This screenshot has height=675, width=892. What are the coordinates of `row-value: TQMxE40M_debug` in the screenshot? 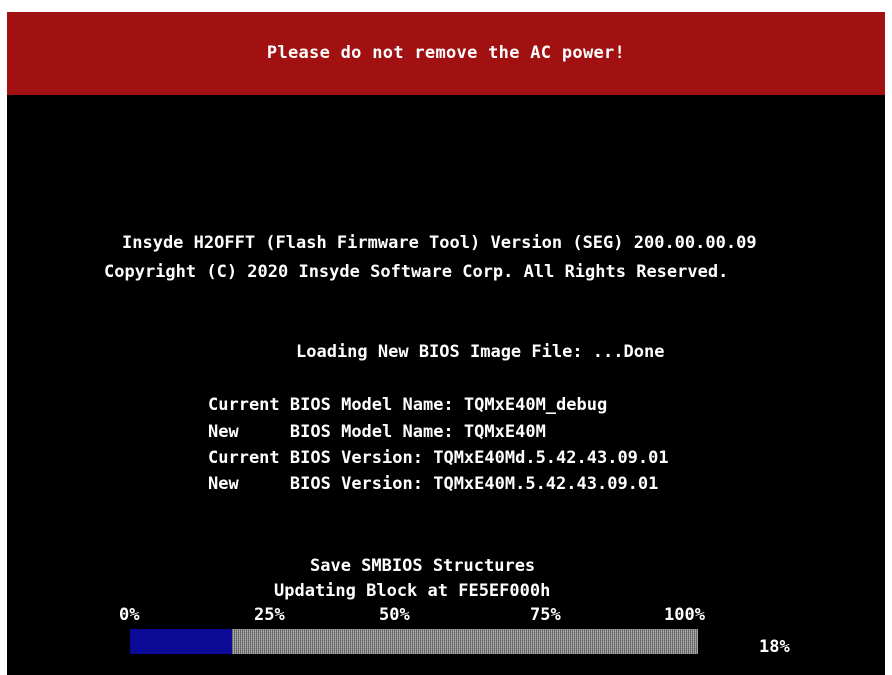 It's located at (535, 405).